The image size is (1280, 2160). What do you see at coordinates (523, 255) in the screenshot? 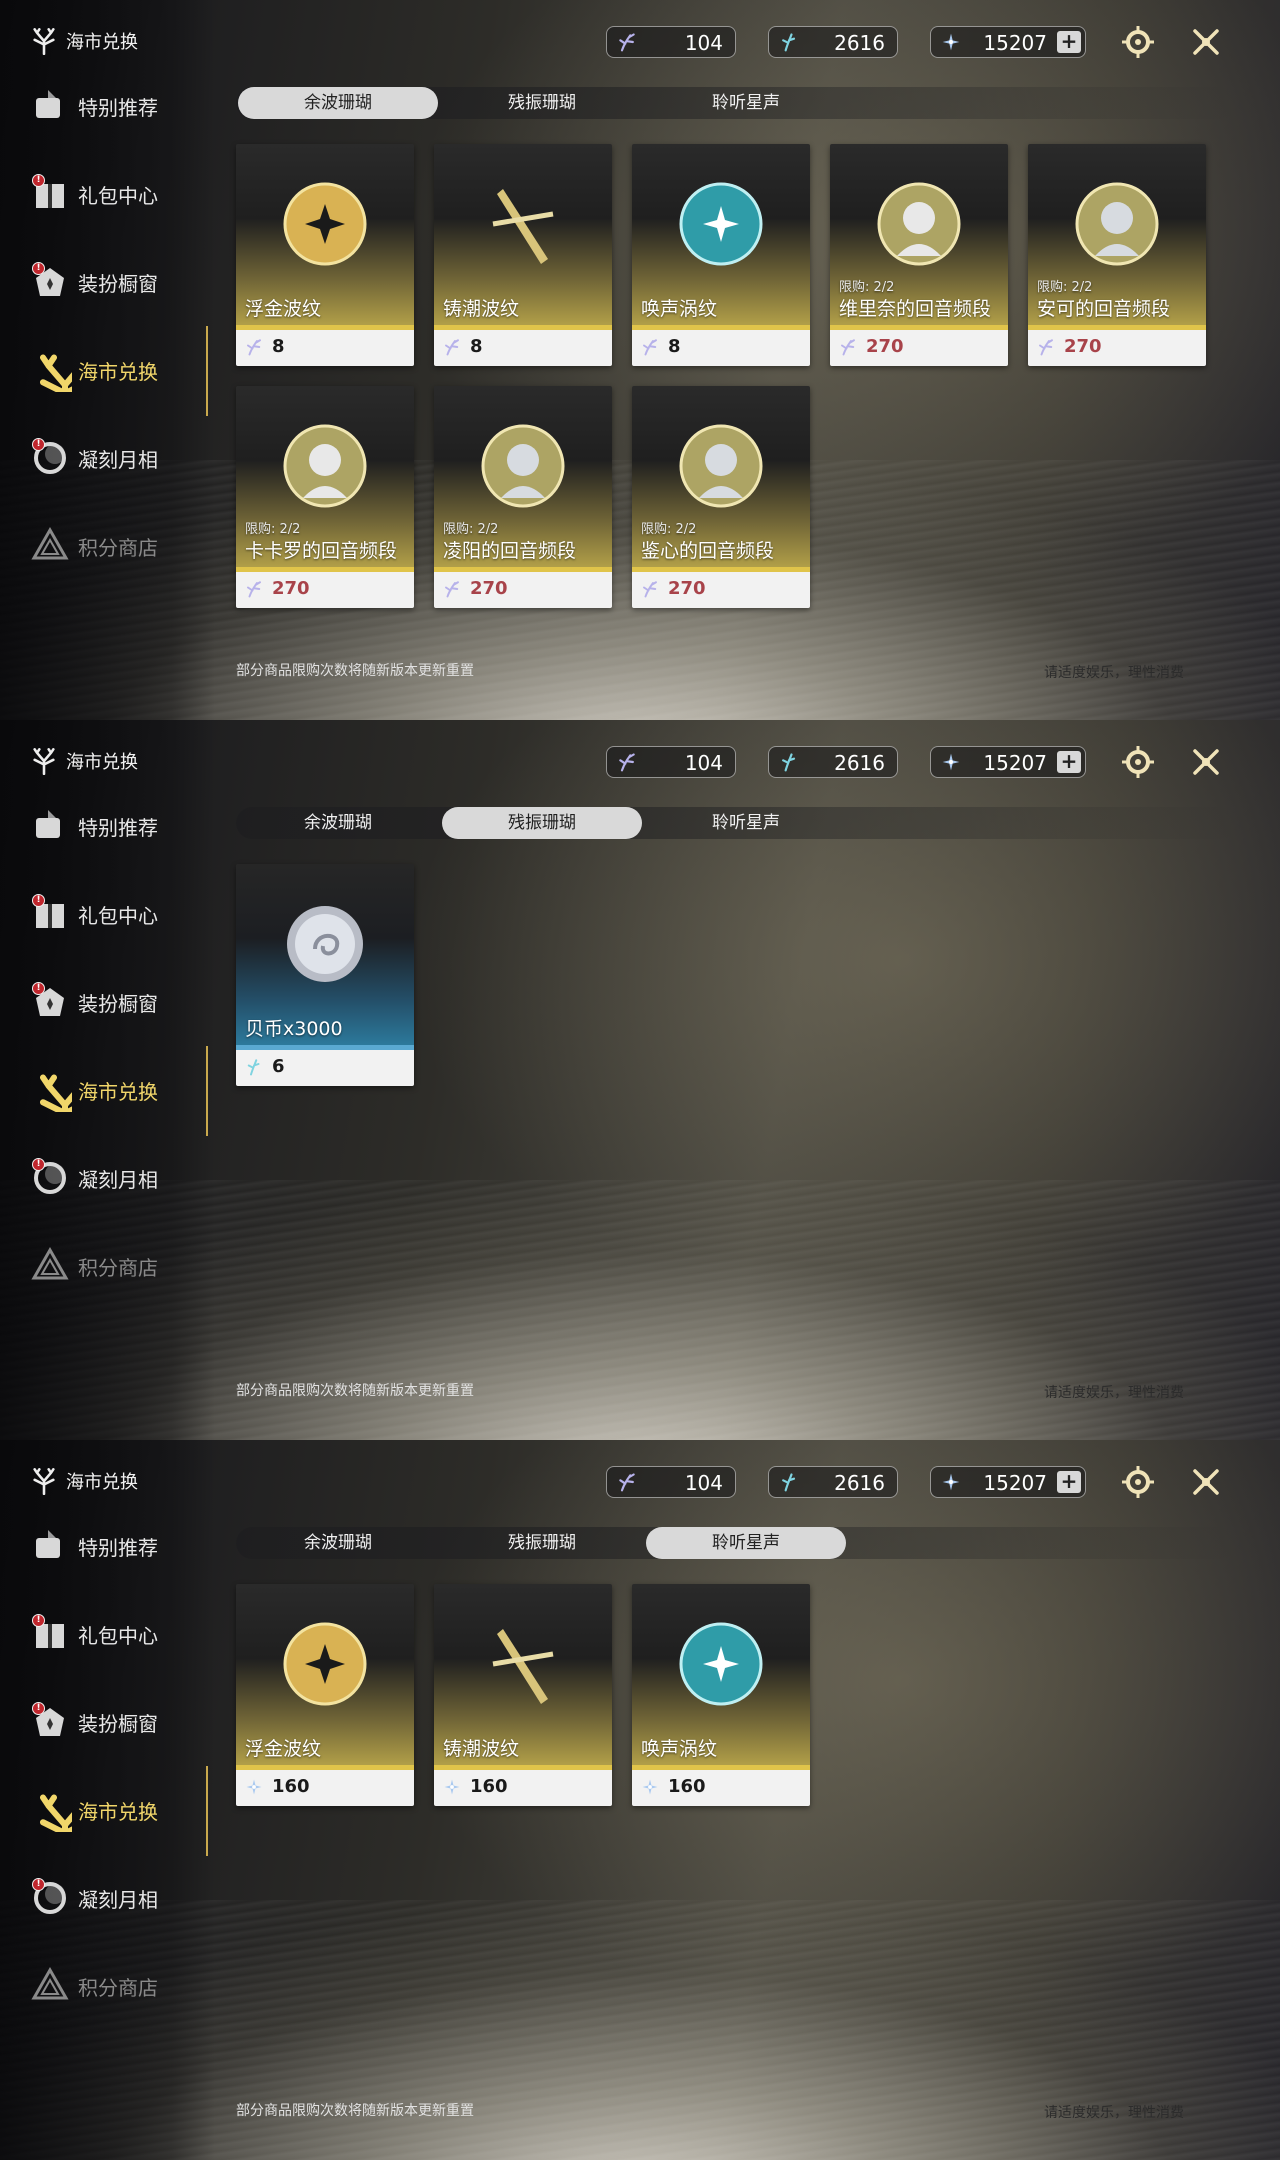
I see `shop-item-card: 铸潮波纹 8` at bounding box center [523, 255].